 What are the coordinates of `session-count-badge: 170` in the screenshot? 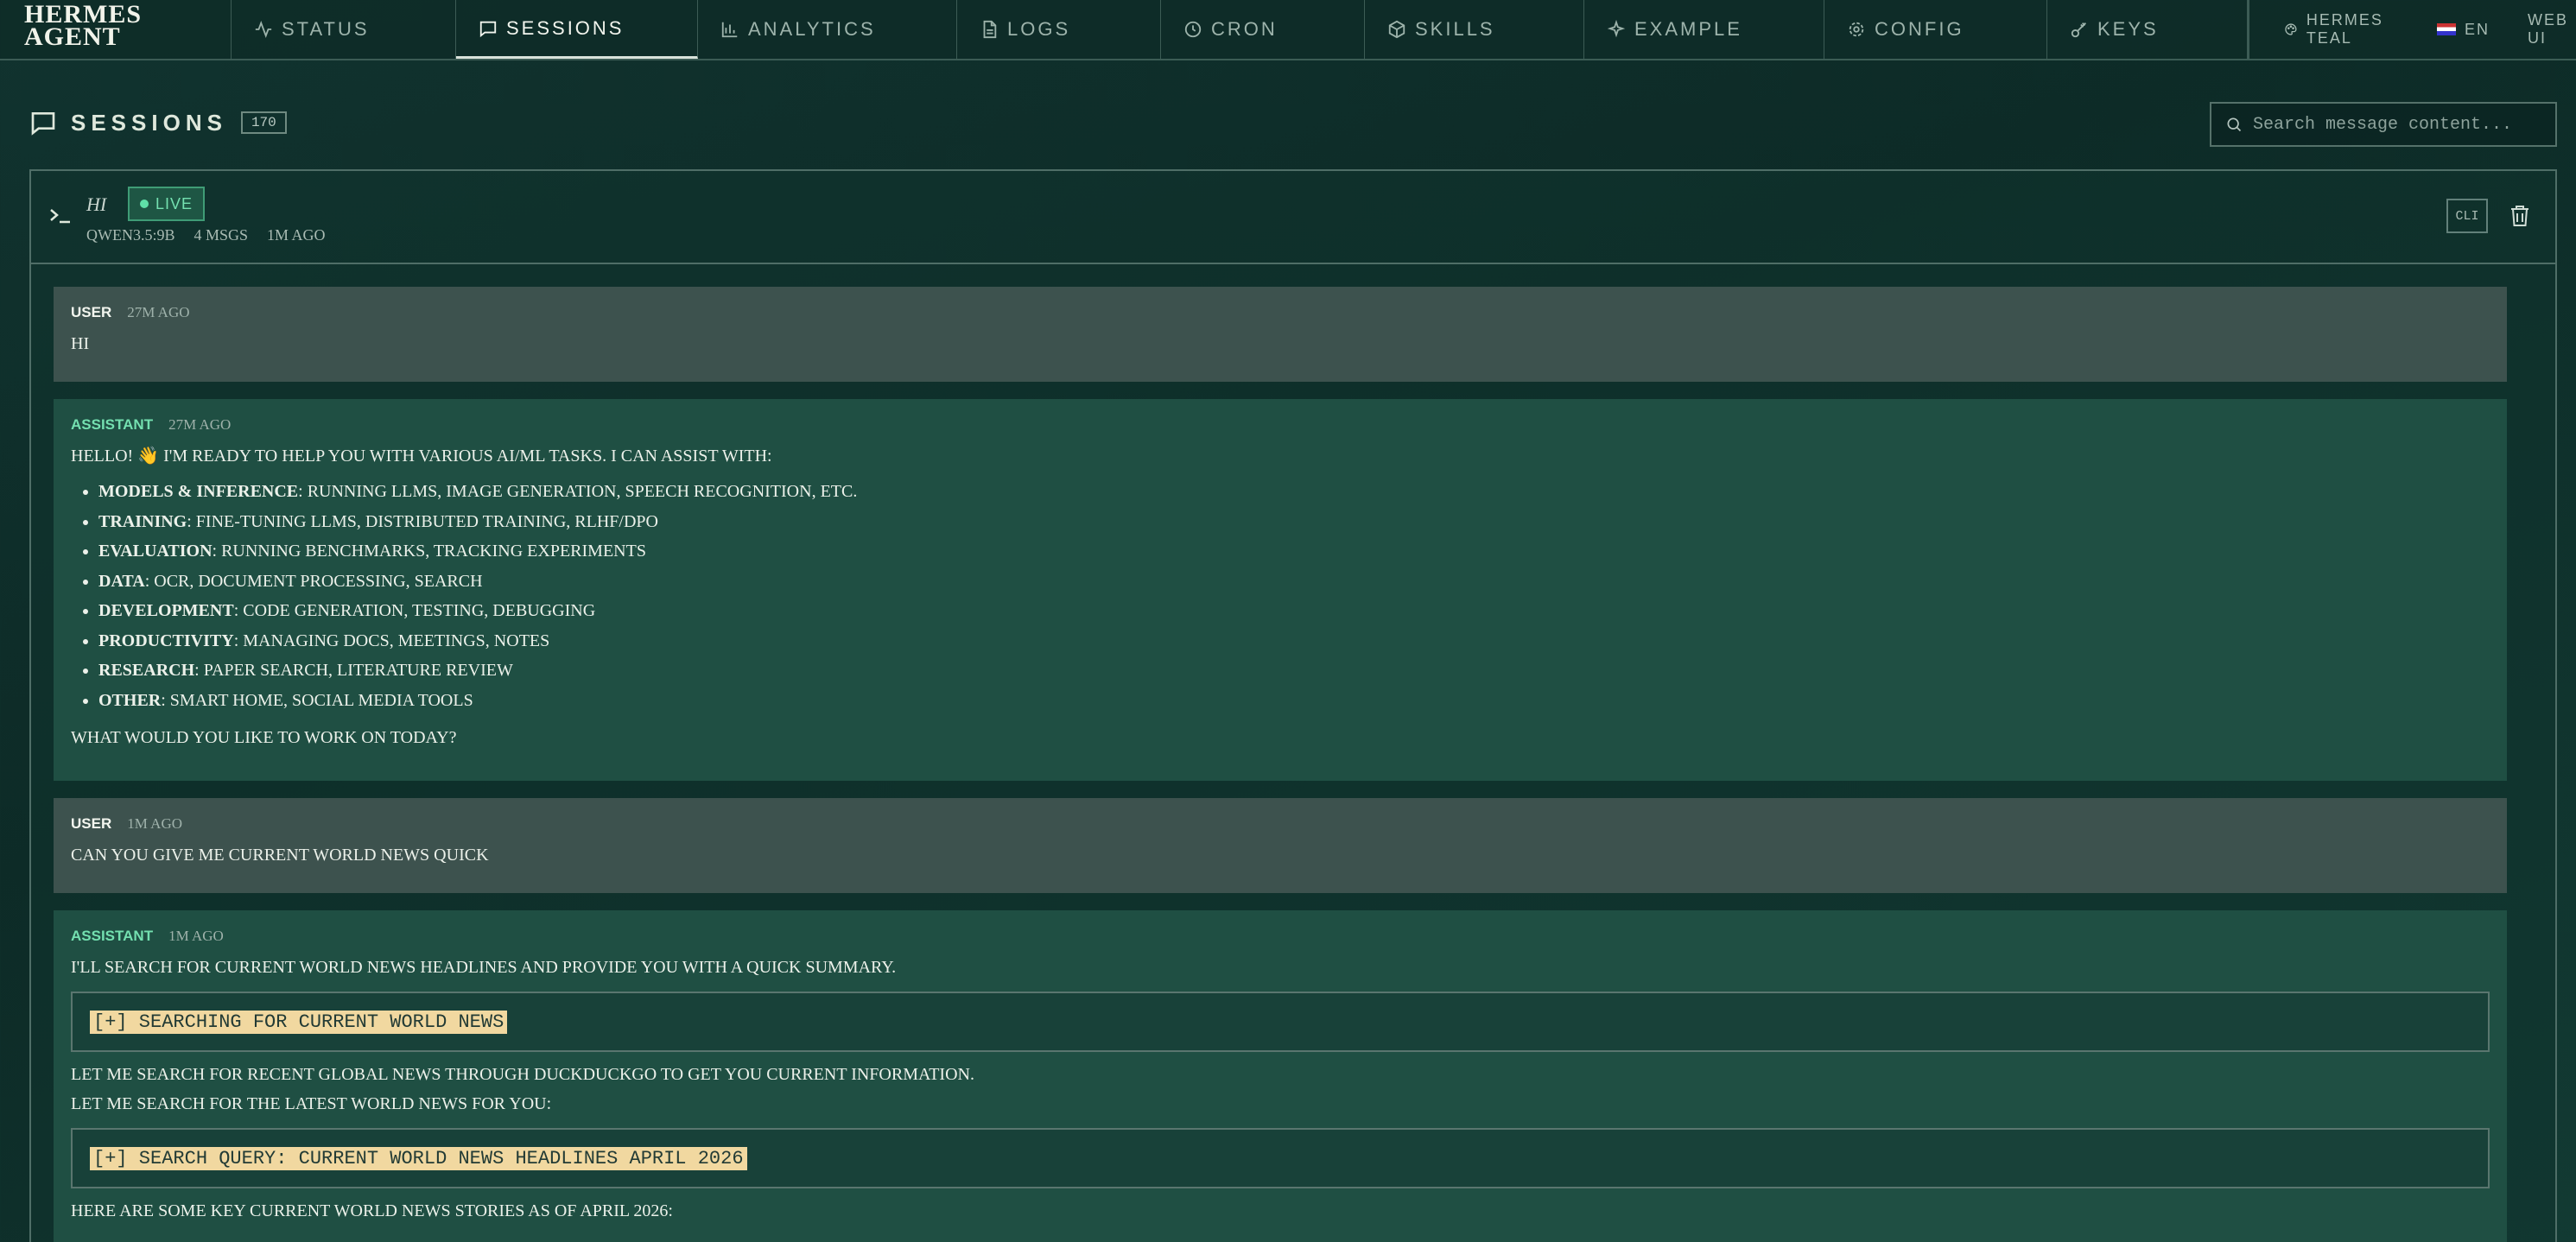 It's located at (263, 122).